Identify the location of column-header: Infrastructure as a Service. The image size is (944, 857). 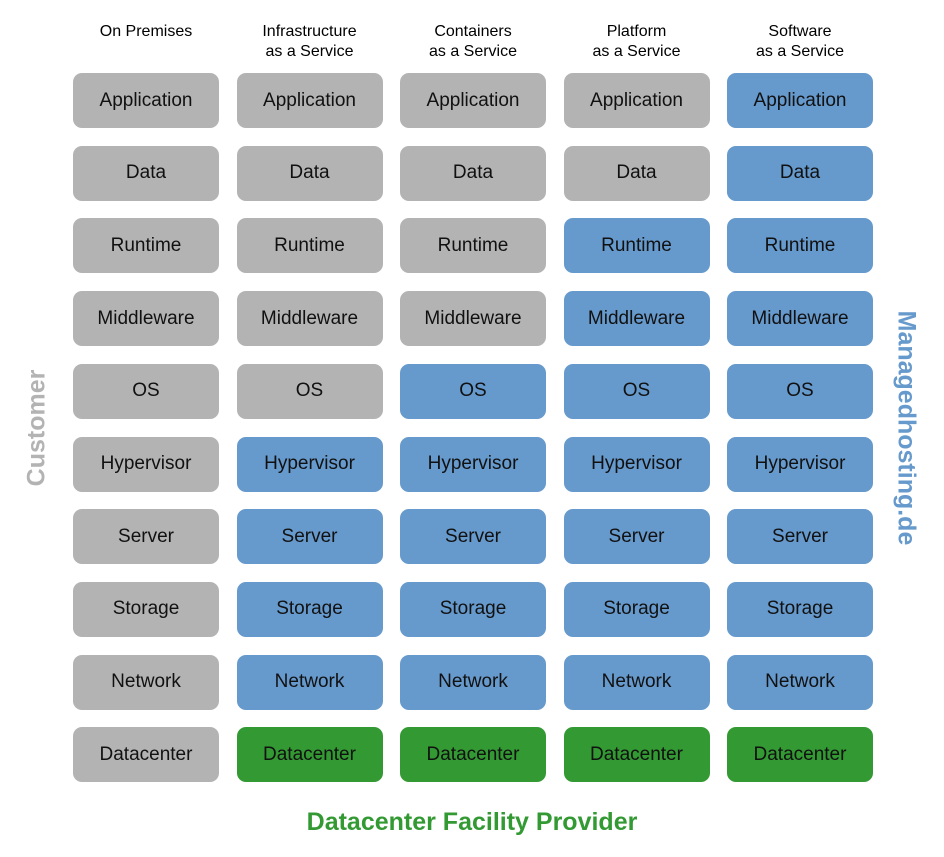
(310, 42).